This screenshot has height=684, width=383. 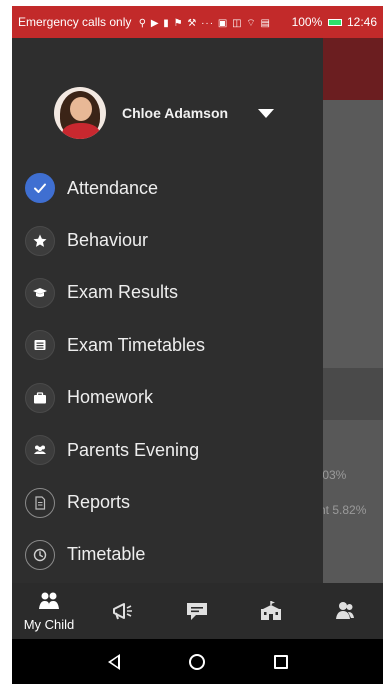 What do you see at coordinates (333, 475) in the screenshot?
I see `stat-value: .03%` at bounding box center [333, 475].